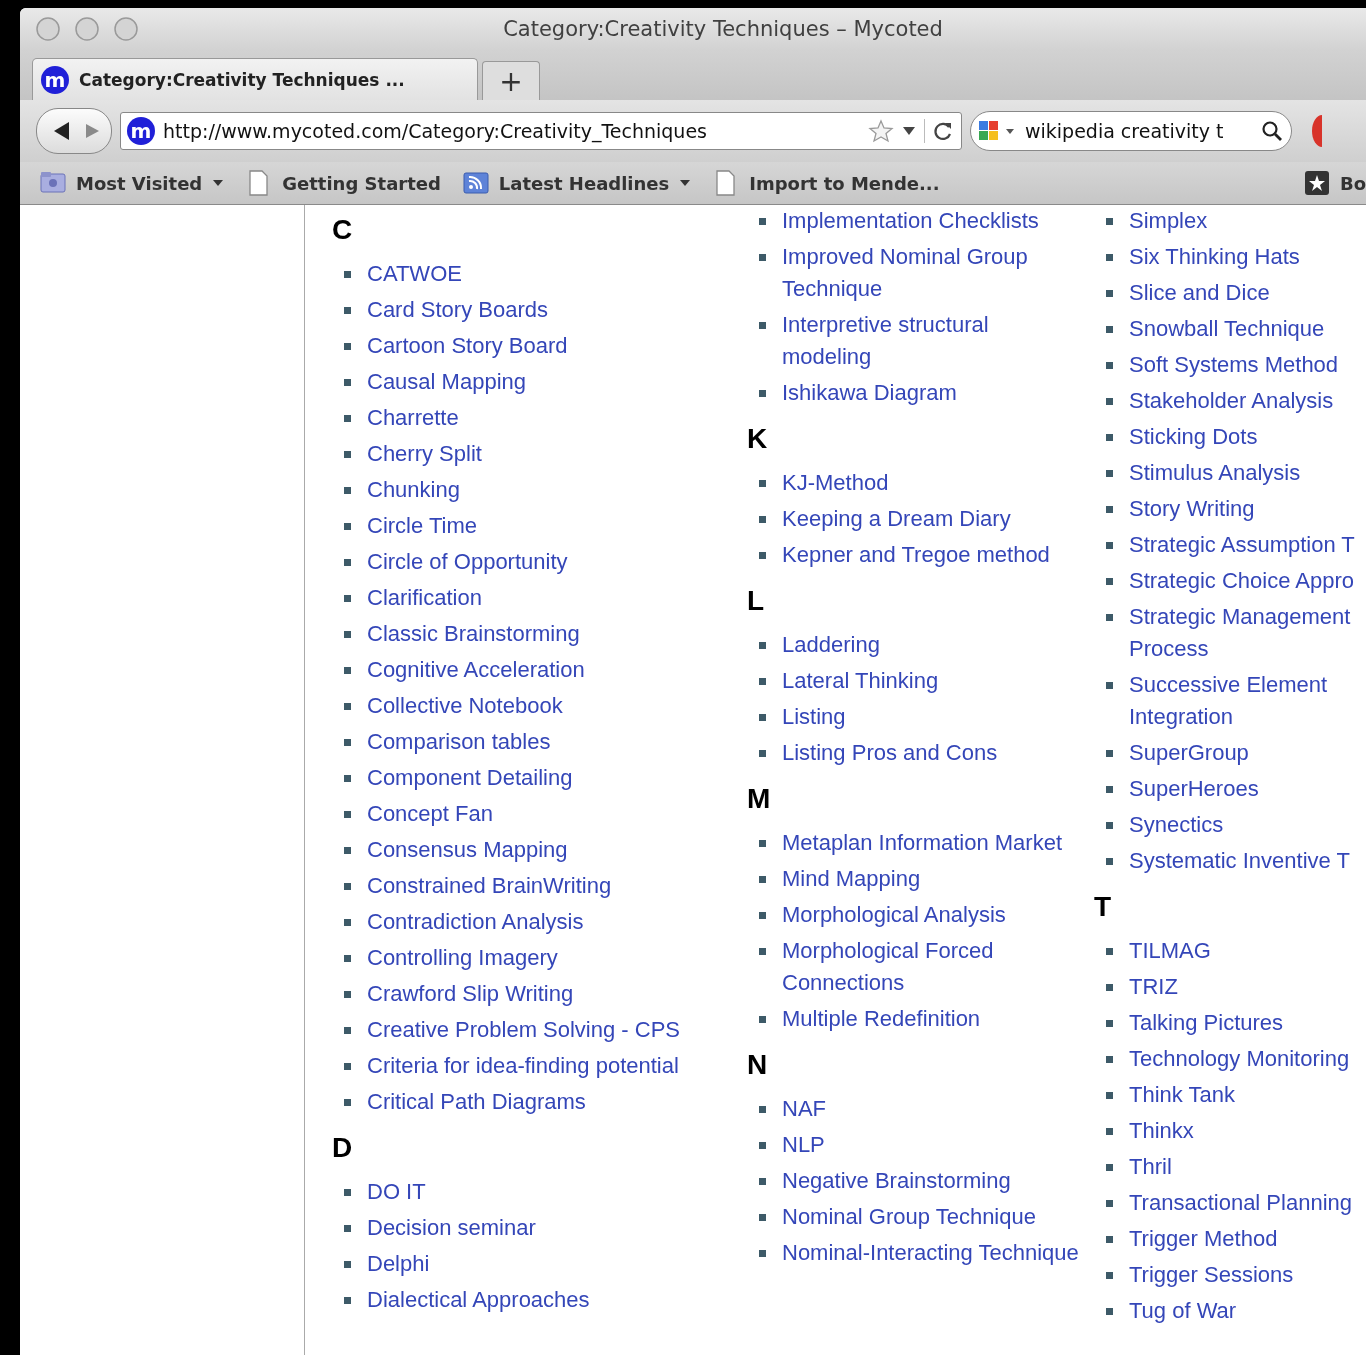 This screenshot has height=1355, width=1366. Describe the element at coordinates (547, 1264) in the screenshot. I see `category-link: Delphi` at that location.